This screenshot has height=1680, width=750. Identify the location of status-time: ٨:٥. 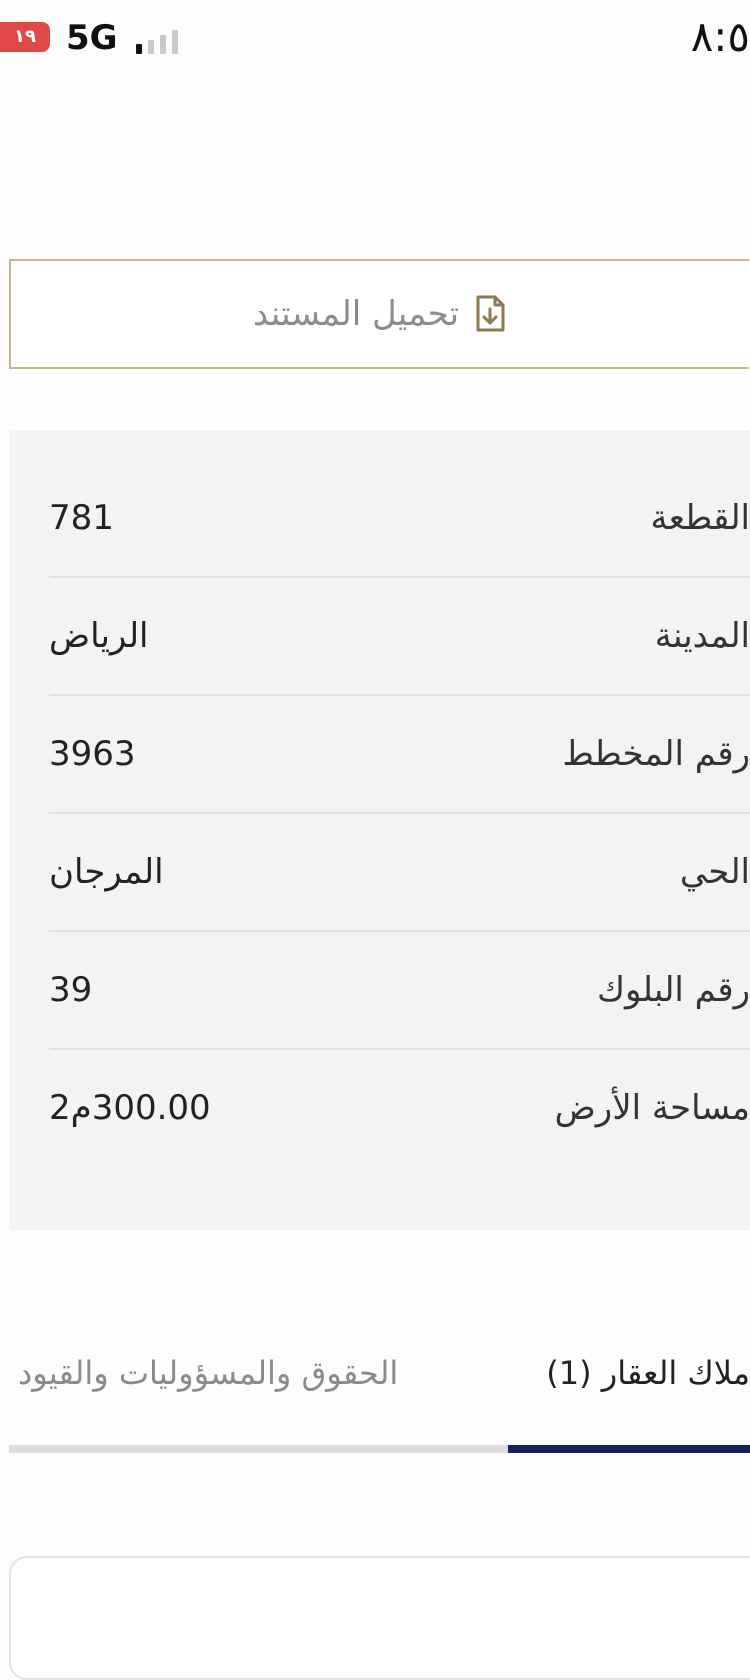
(720, 36).